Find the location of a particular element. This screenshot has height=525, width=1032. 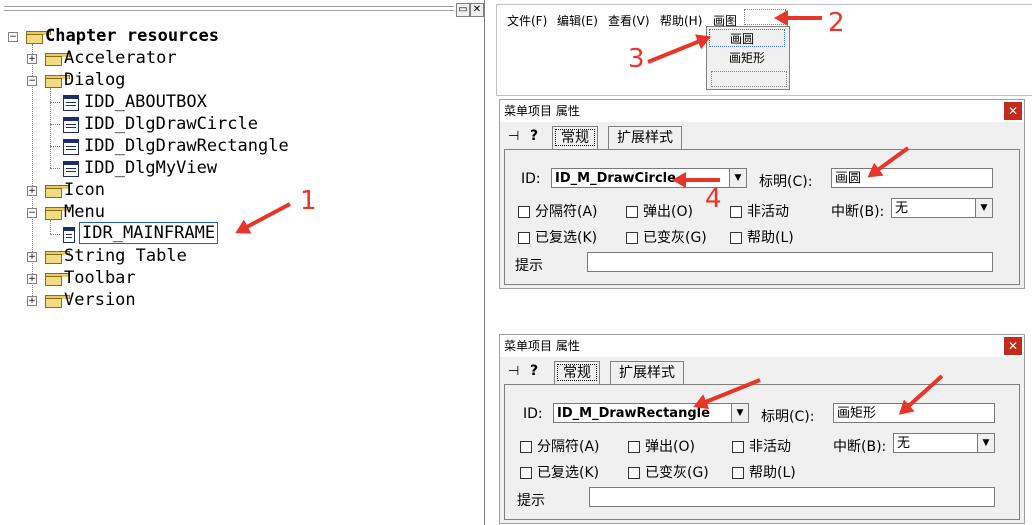

annotation-number: 2 is located at coordinates (836, 23).